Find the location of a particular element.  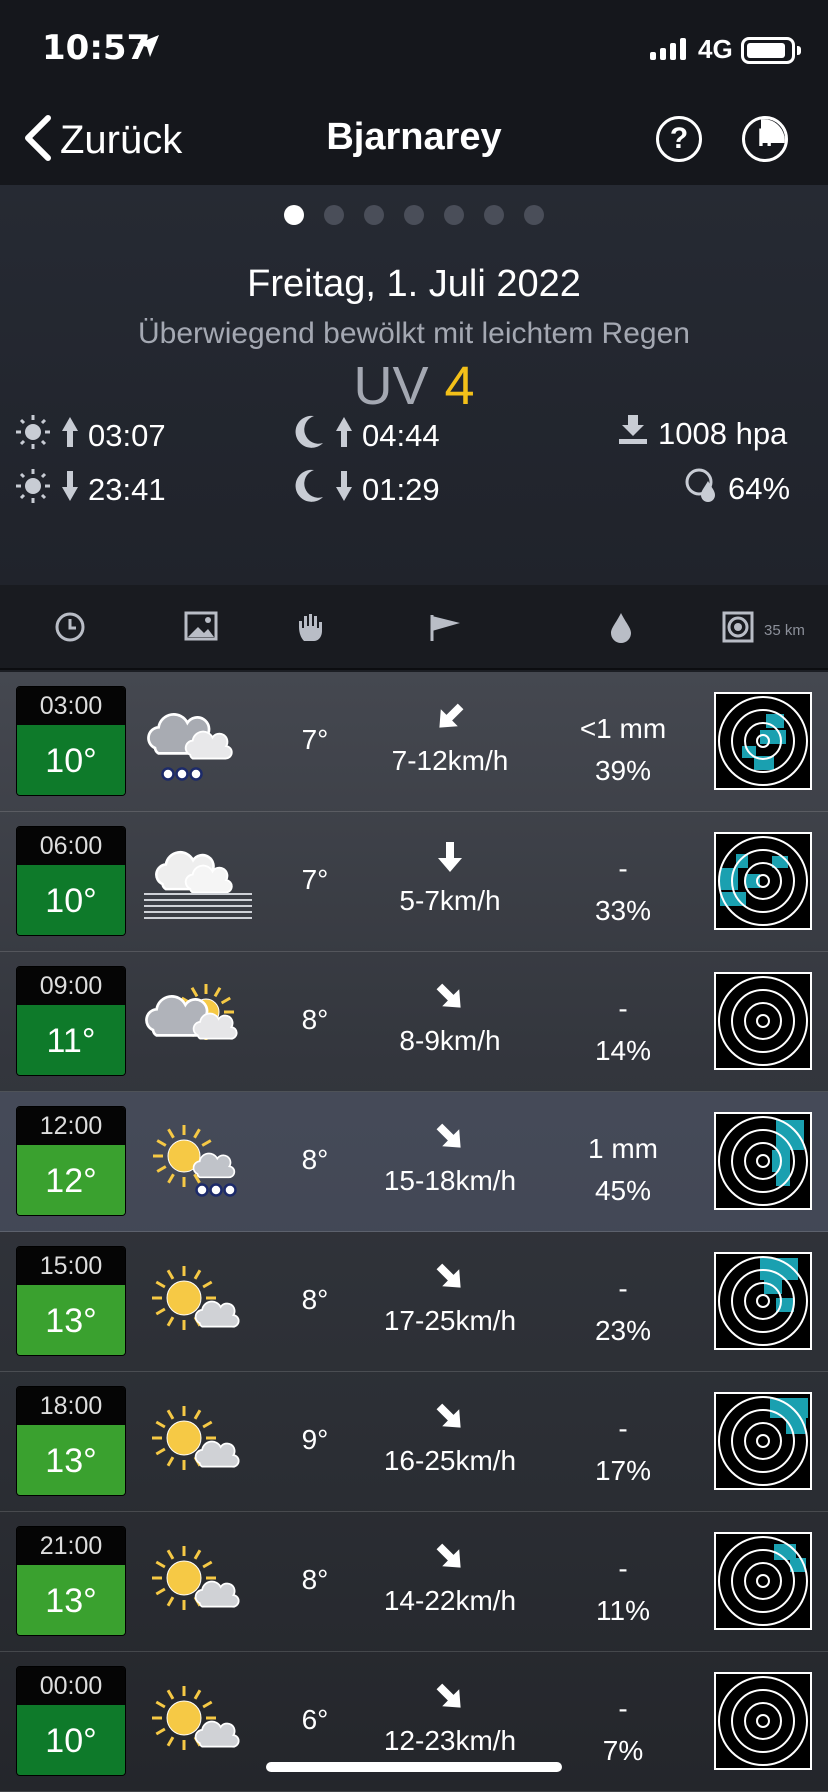

sunrise-time: 03:07 is located at coordinates (127, 435).